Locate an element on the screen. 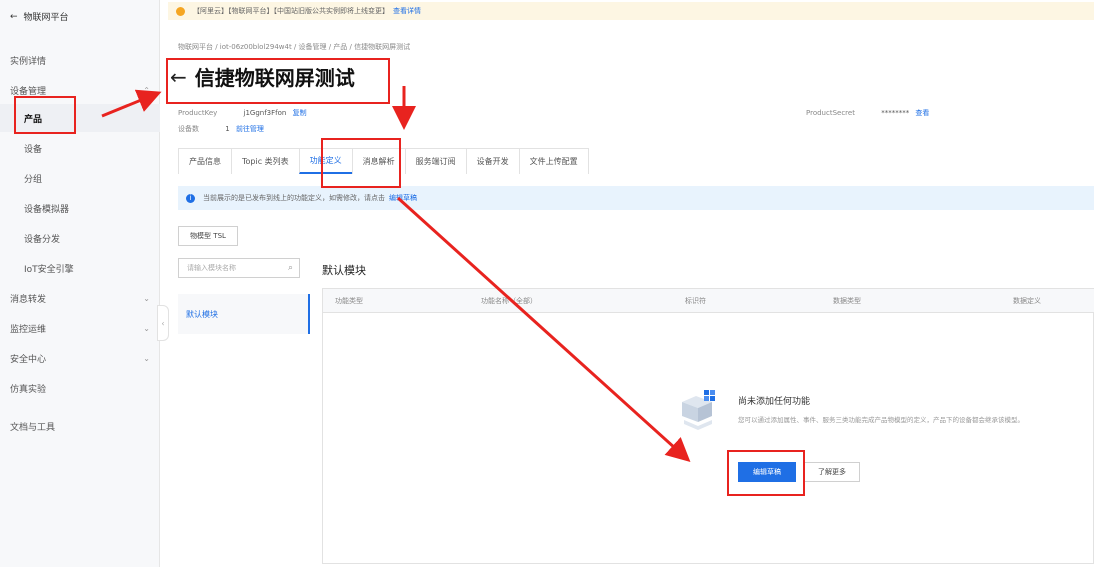 The width and height of the screenshot is (1094, 567). notice-bar: 【阿里云】【物联网平台】【中国站旧版公共实例即将上线变更】 查看详情 is located at coordinates (631, 11).